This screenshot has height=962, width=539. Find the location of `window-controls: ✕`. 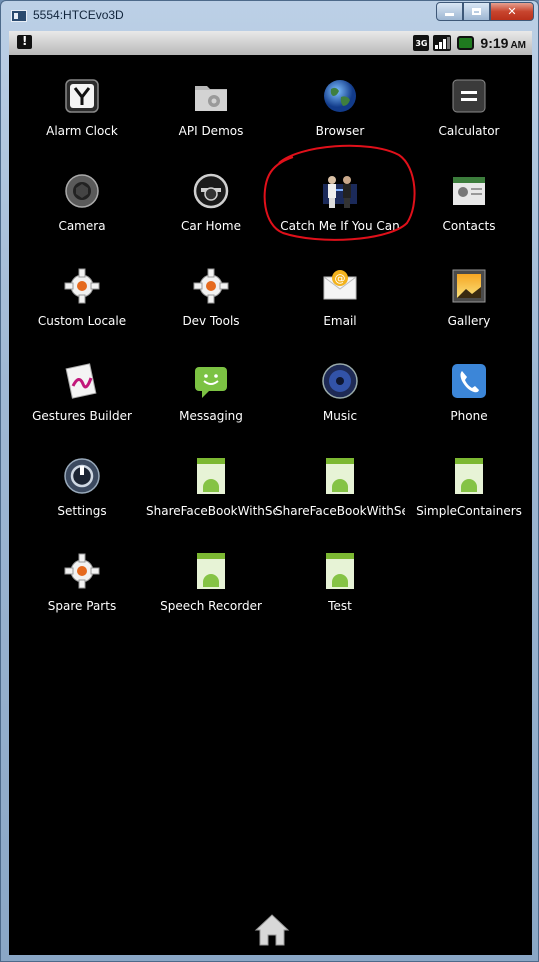

window-controls: ✕ is located at coordinates (485, 12).